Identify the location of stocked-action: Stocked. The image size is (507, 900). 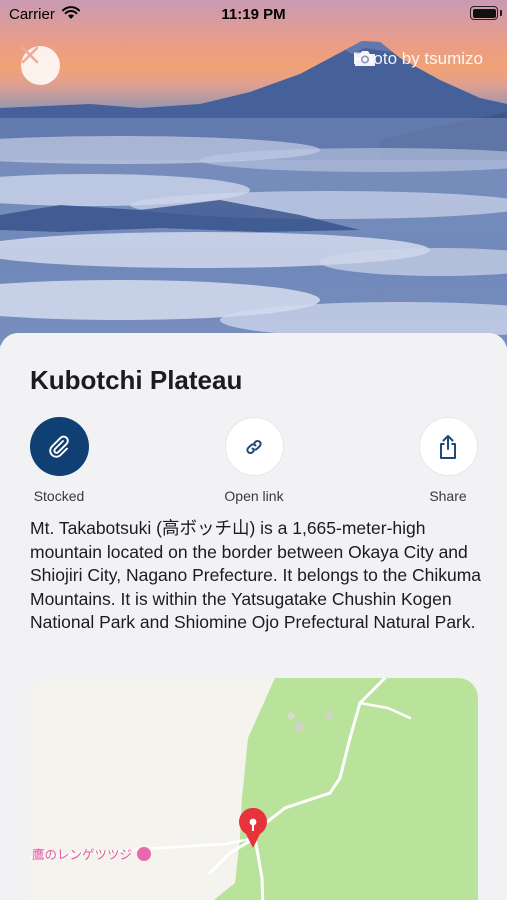
(59, 460).